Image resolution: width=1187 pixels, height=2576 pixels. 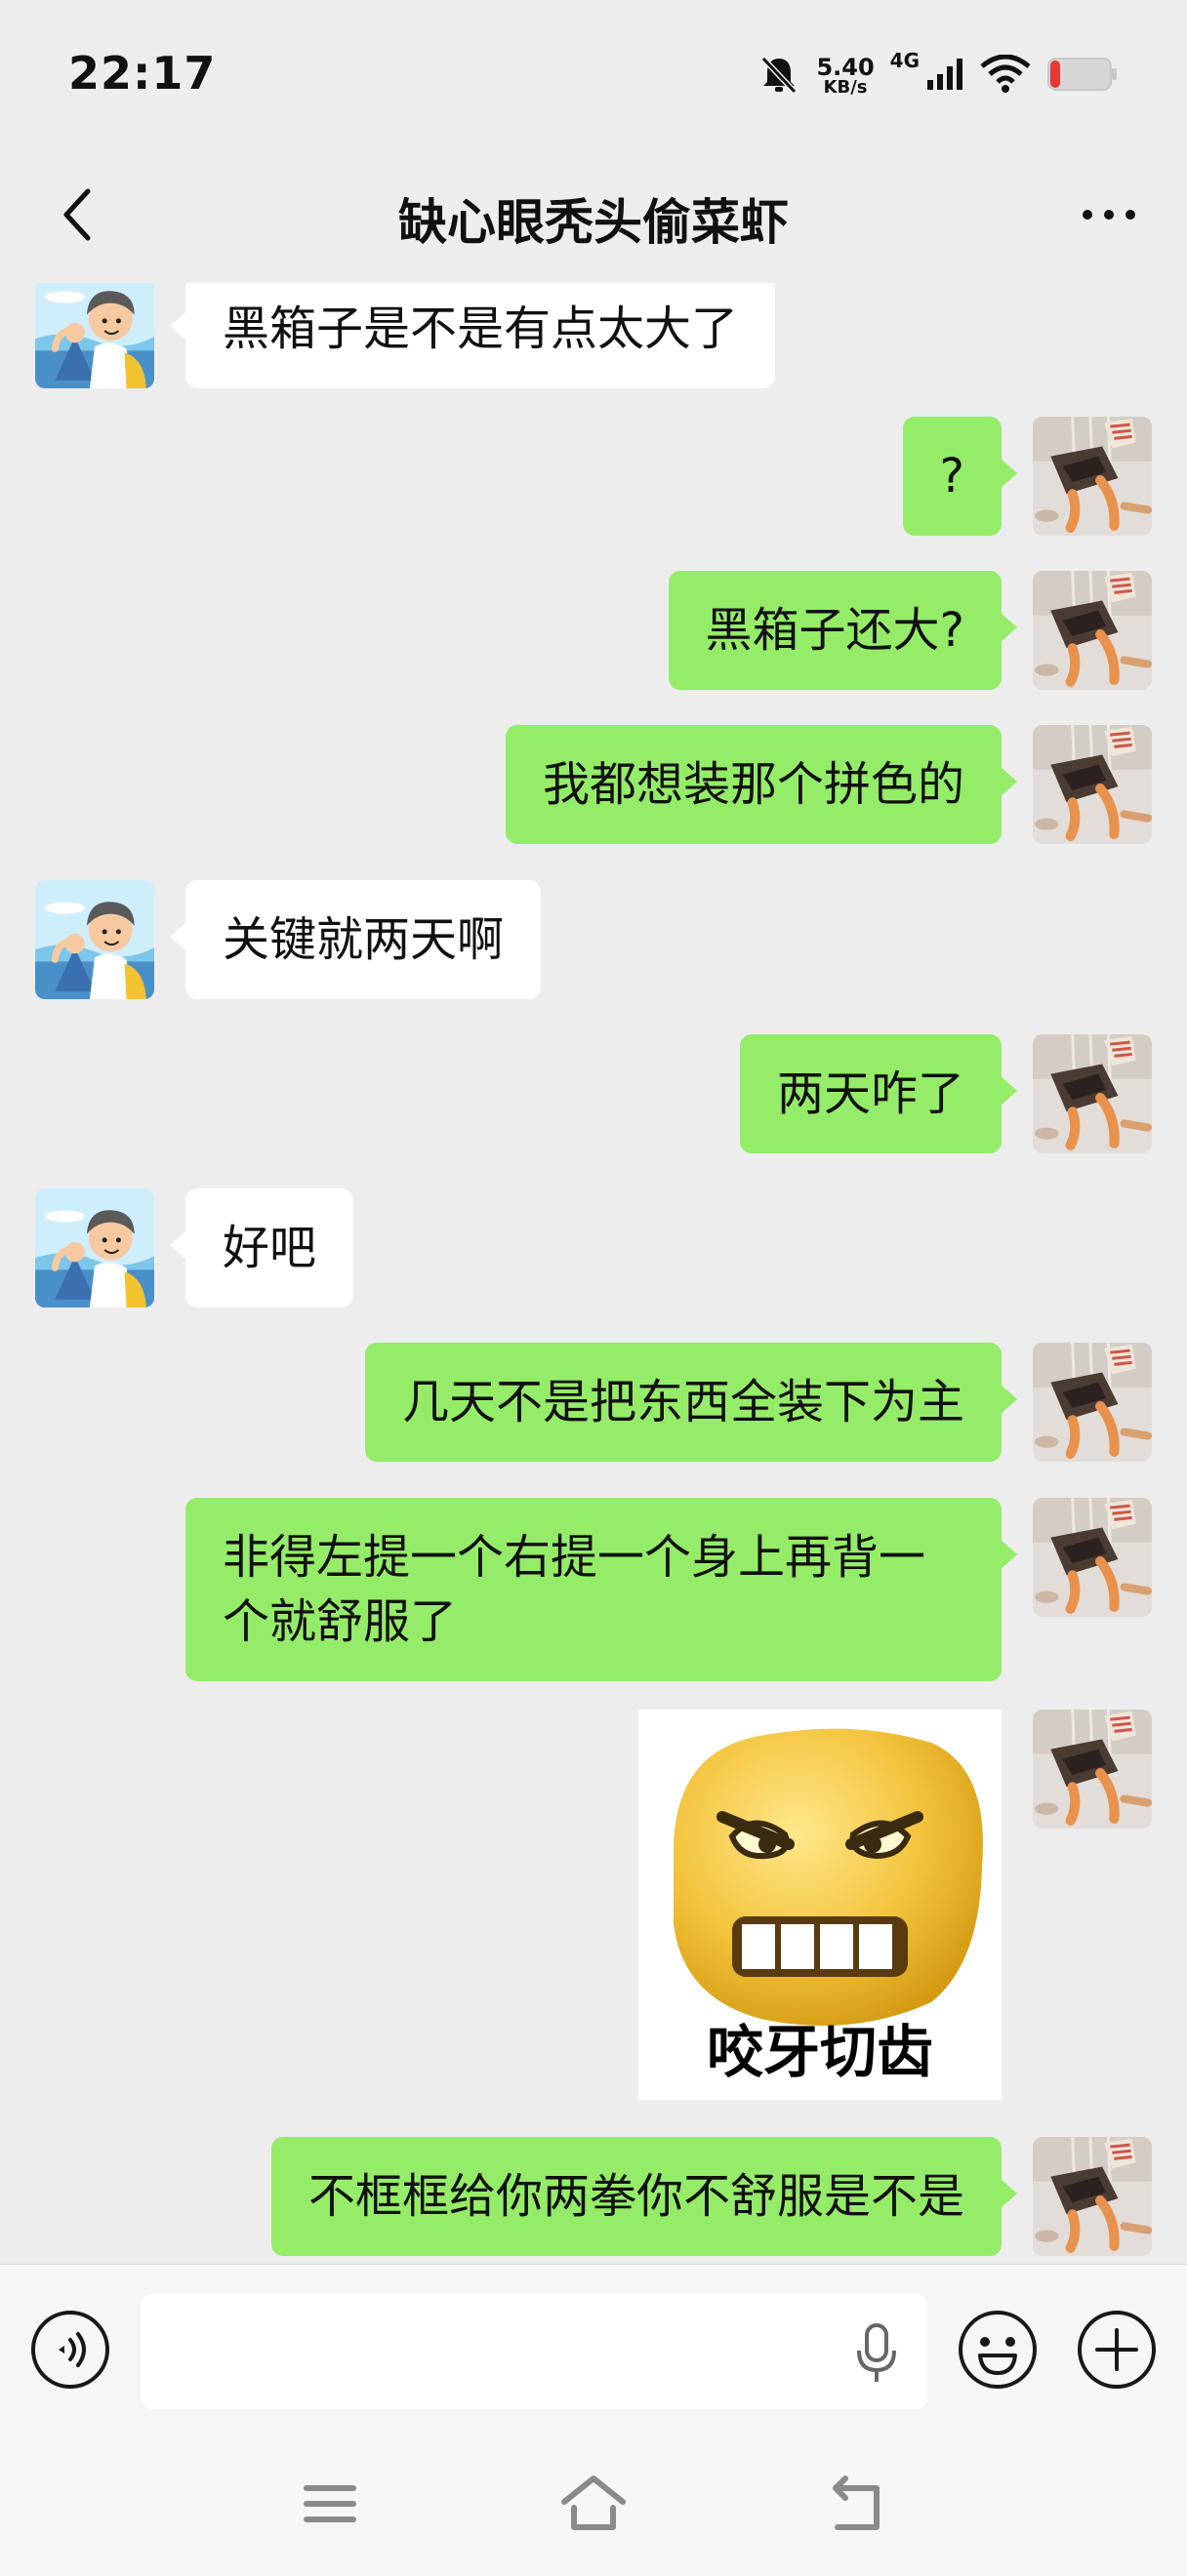 What do you see at coordinates (534, 2351) in the screenshot?
I see `message-input` at bounding box center [534, 2351].